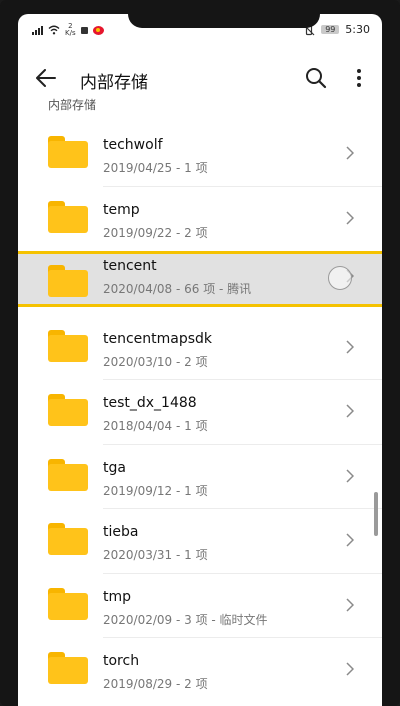 The image size is (400, 706). What do you see at coordinates (357, 29) in the screenshot?
I see `clock: 5:30` at bounding box center [357, 29].